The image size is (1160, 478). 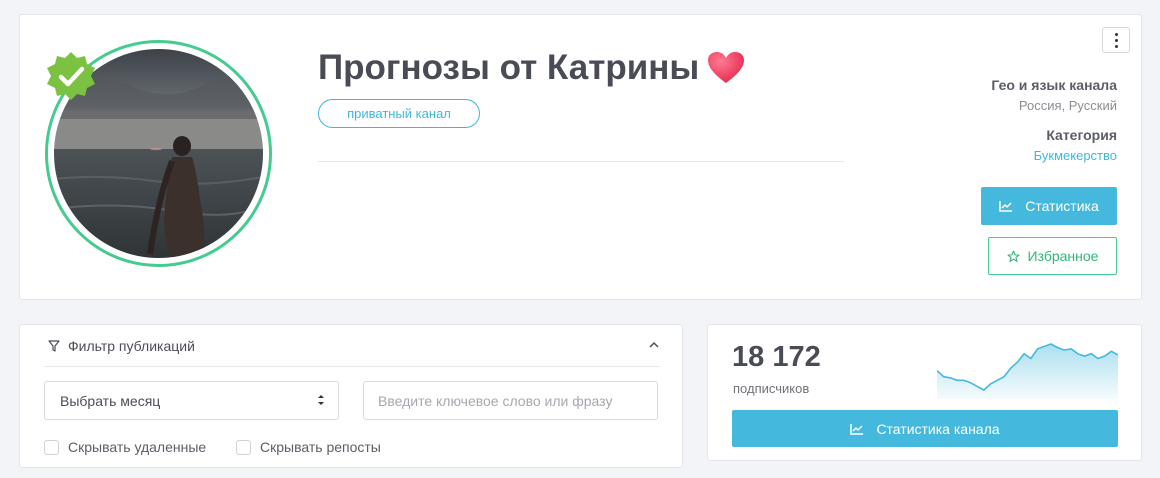 I want to click on channel-statistics-label: Статистика канала, so click(x=938, y=428).